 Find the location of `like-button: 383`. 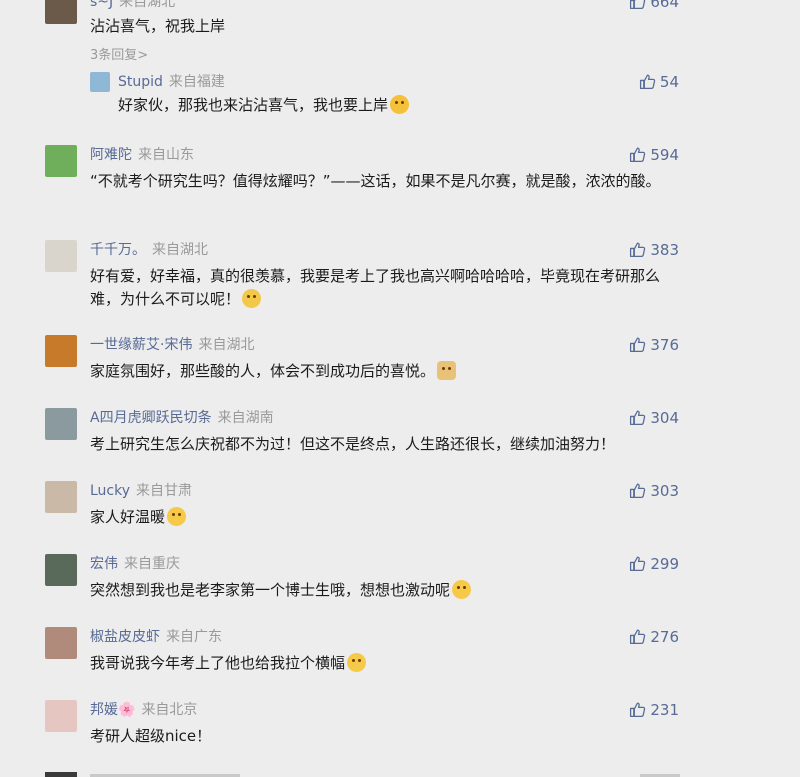

like-button: 383 is located at coordinates (654, 250).